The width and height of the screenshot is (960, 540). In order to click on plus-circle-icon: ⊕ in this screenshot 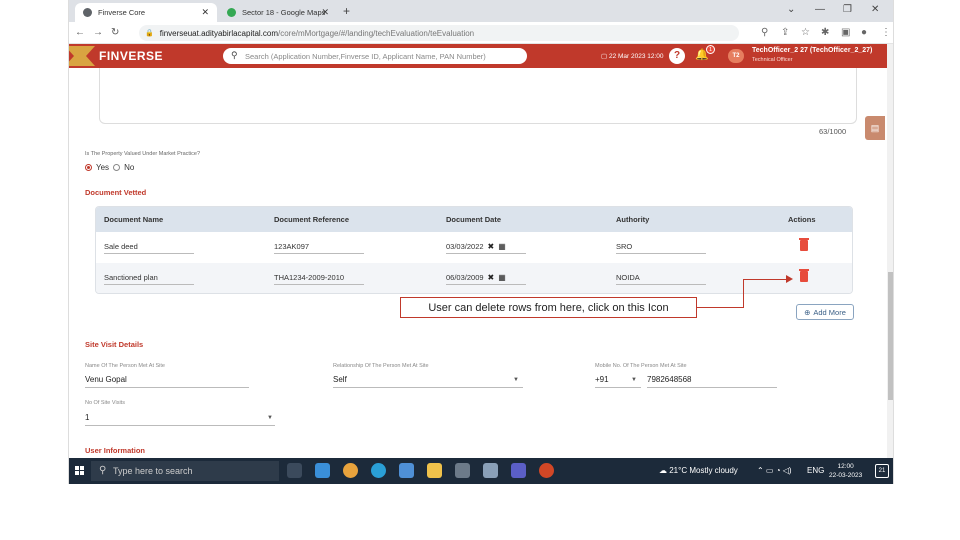, I will do `click(807, 312)`.